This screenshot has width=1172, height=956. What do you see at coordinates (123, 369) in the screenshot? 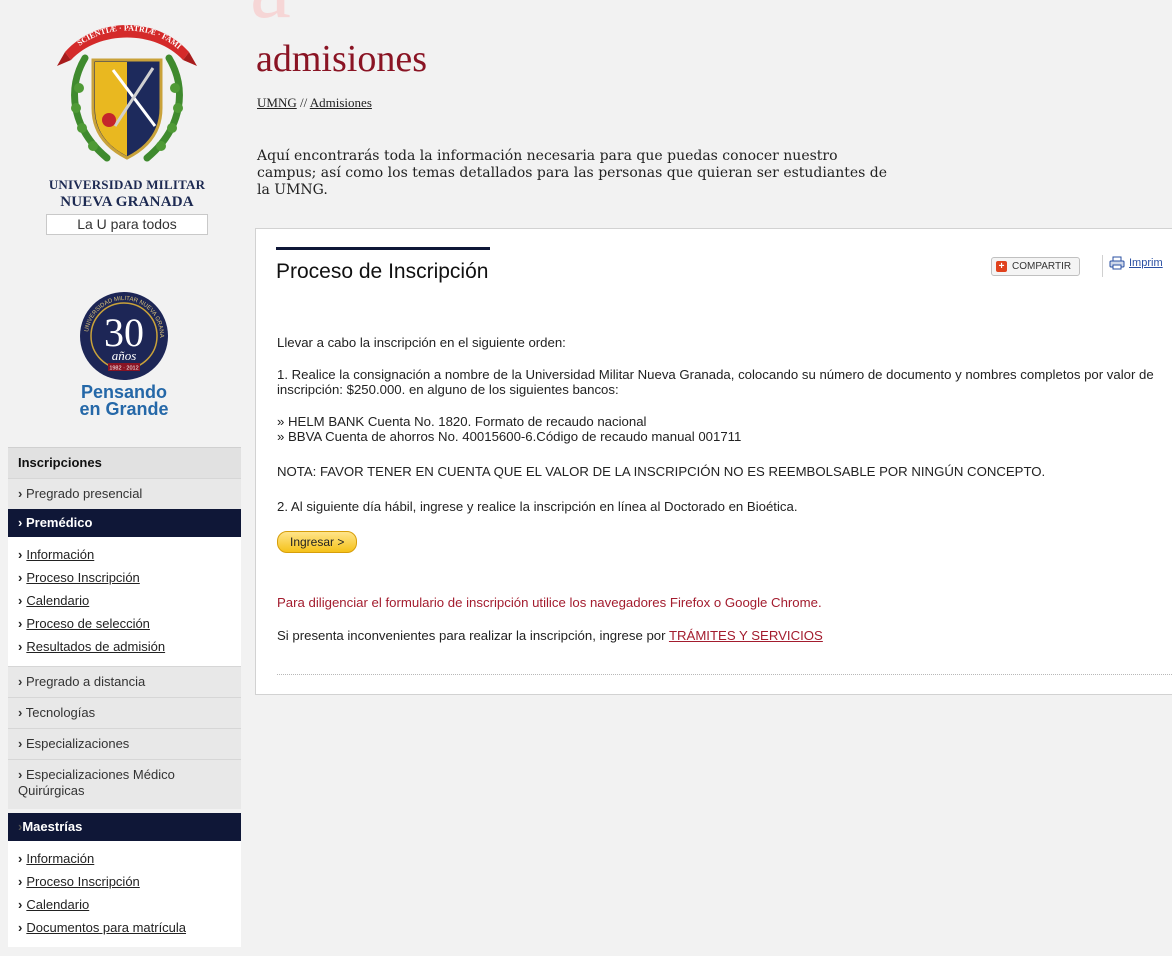
I see `seal-years: 1982 · 2012` at bounding box center [123, 369].